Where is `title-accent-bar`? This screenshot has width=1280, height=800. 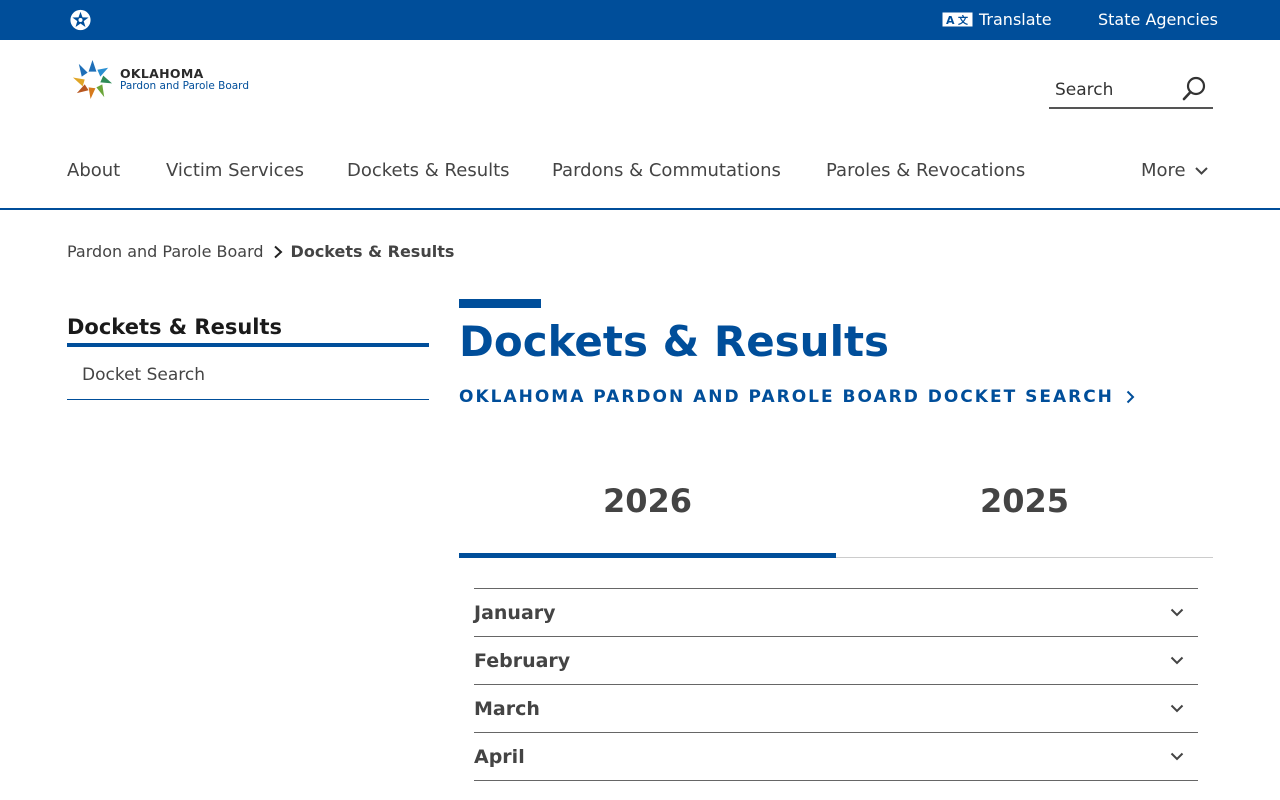 title-accent-bar is located at coordinates (500, 303).